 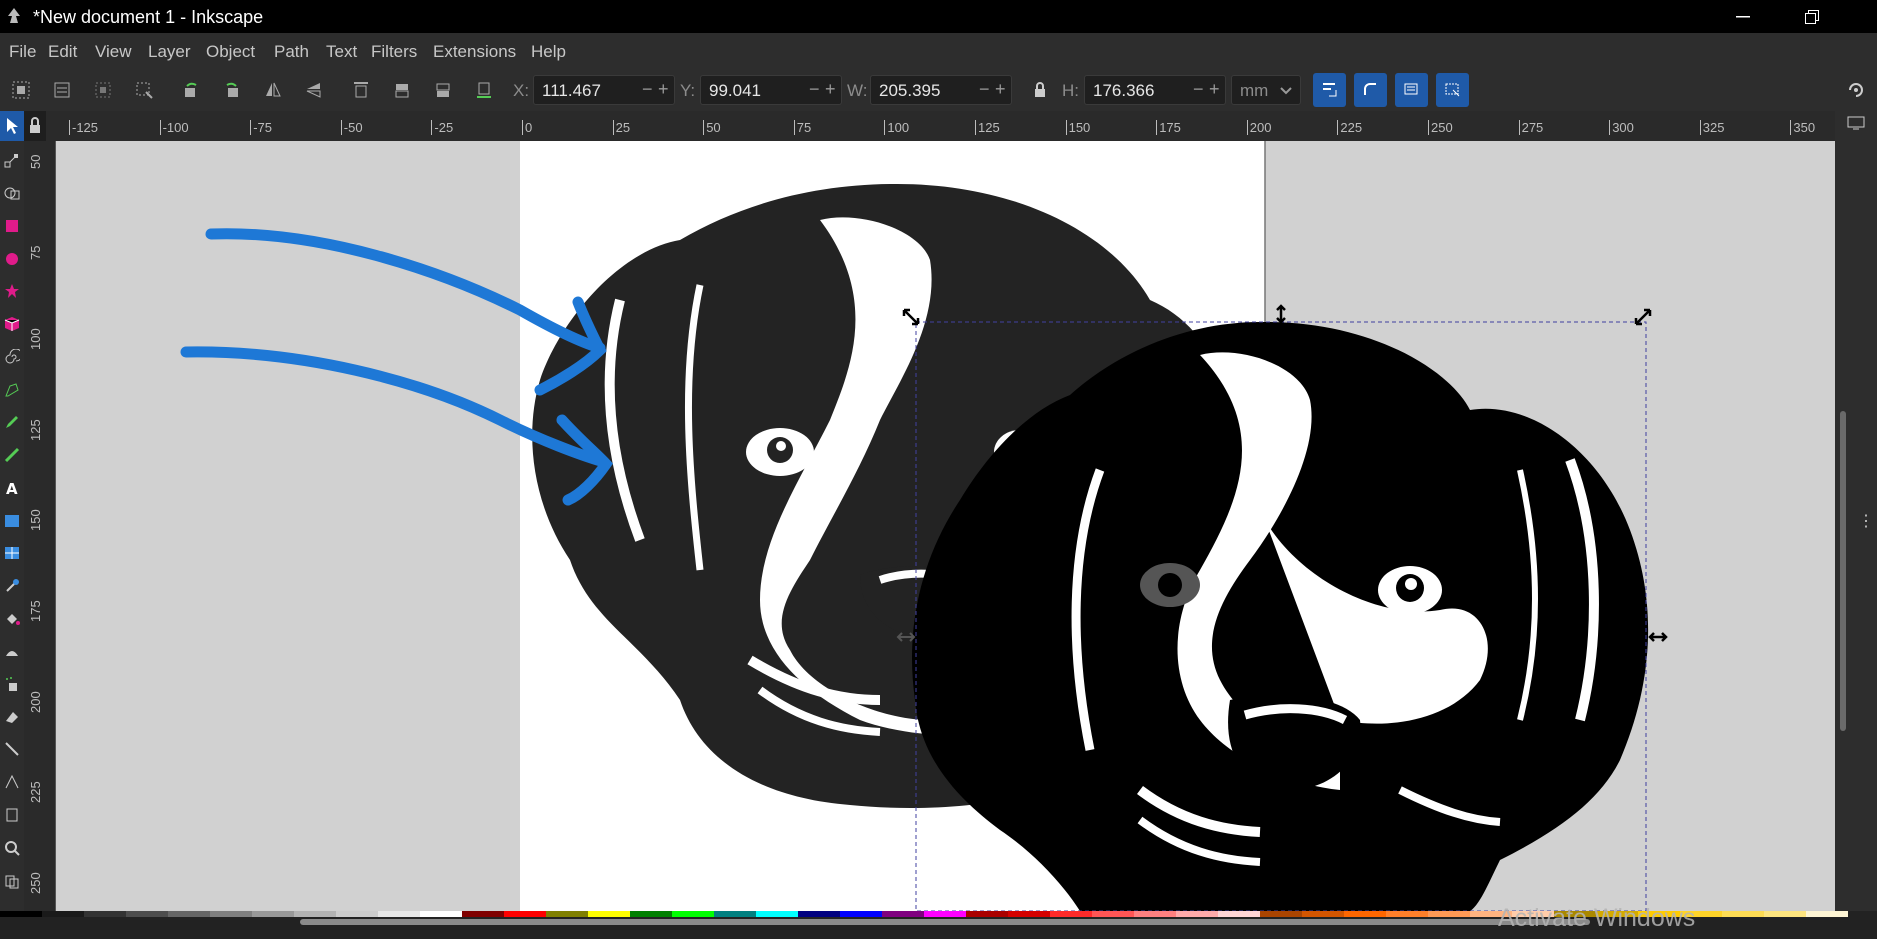 I want to click on menu-edit: Edit, so click(x=62, y=52).